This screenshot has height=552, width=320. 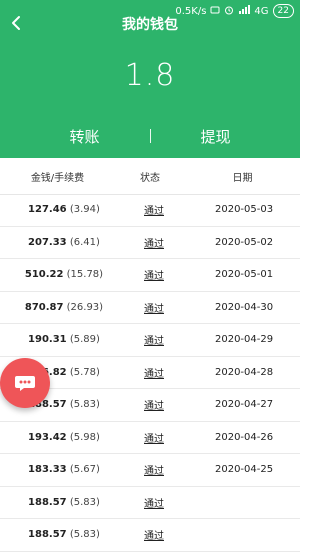 I want to click on table-row: 193.42 (5.98) 通过 2020-04-26, so click(x=150, y=438).